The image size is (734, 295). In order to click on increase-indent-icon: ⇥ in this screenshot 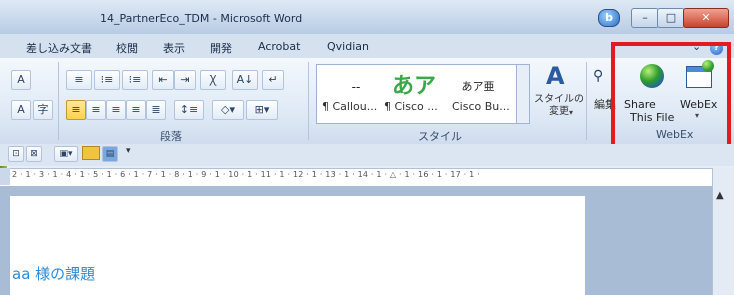, I will do `click(185, 80)`.